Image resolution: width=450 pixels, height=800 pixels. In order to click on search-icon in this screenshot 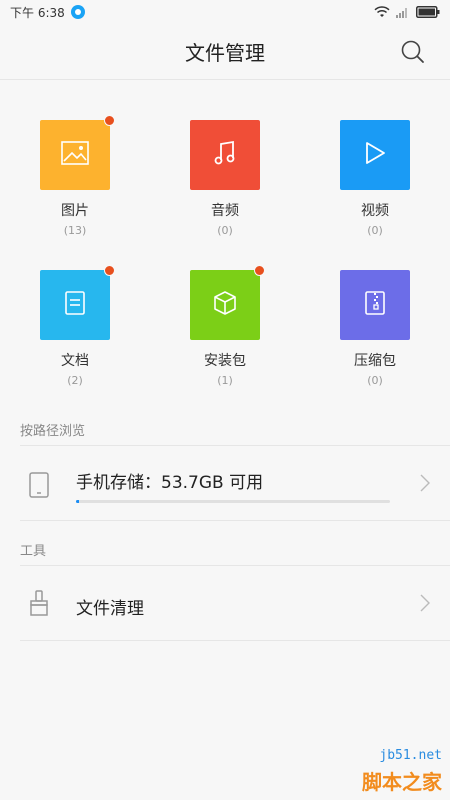, I will do `click(413, 52)`.